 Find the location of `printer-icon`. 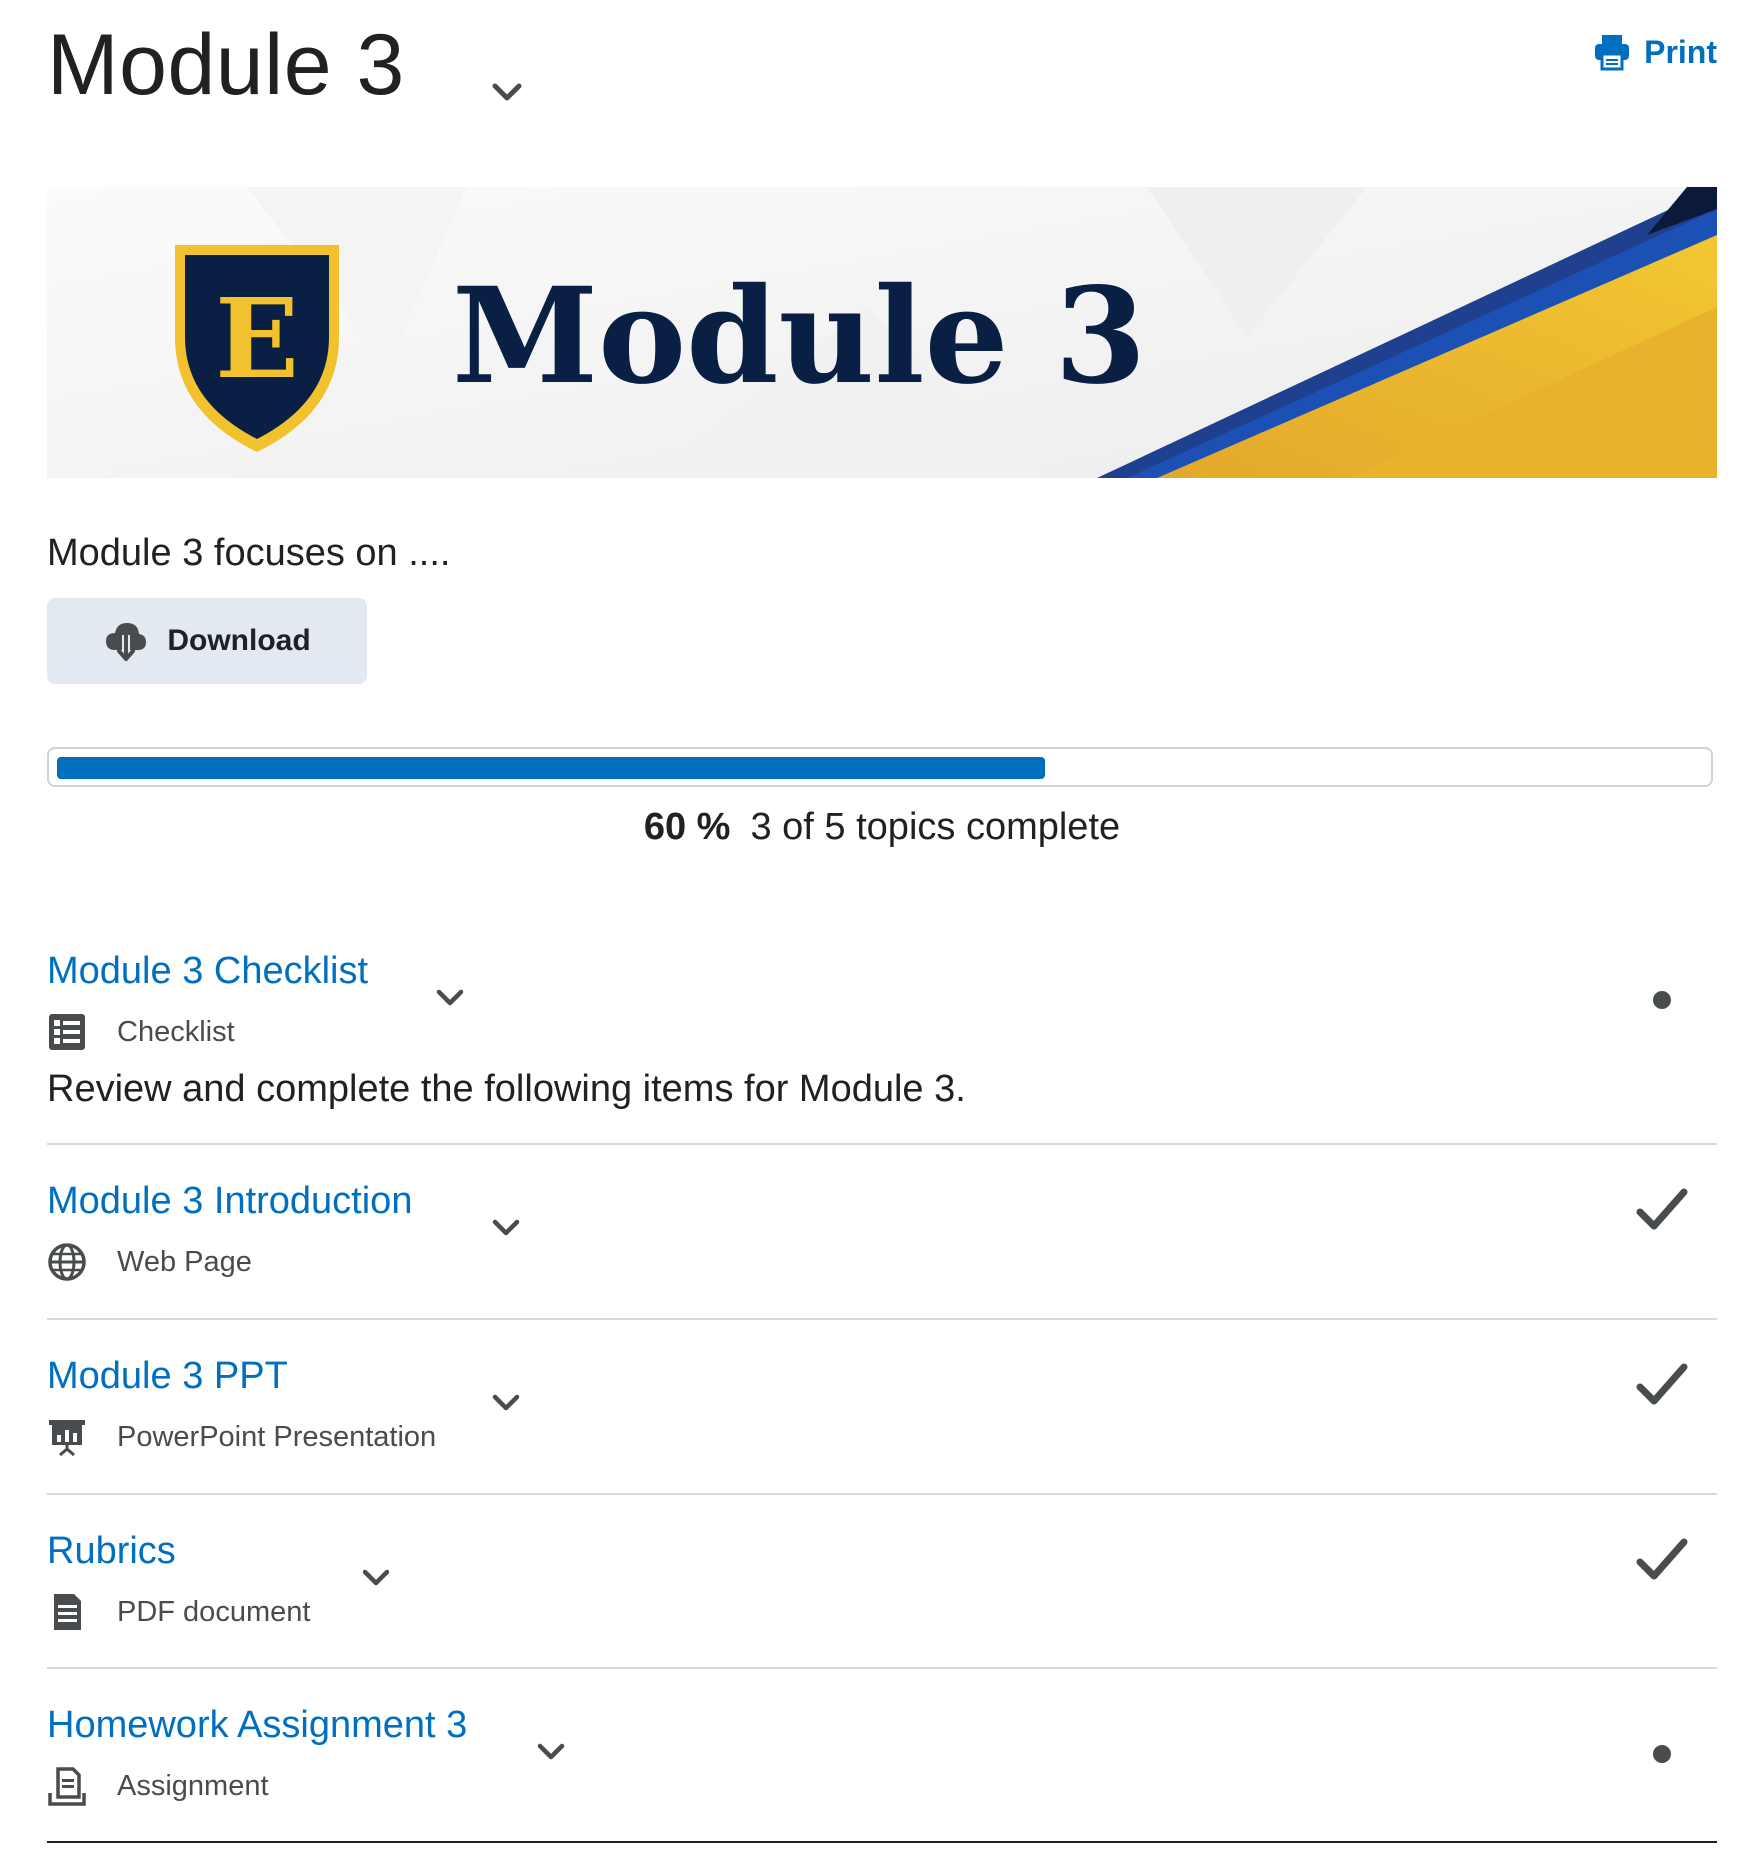

printer-icon is located at coordinates (1612, 53).